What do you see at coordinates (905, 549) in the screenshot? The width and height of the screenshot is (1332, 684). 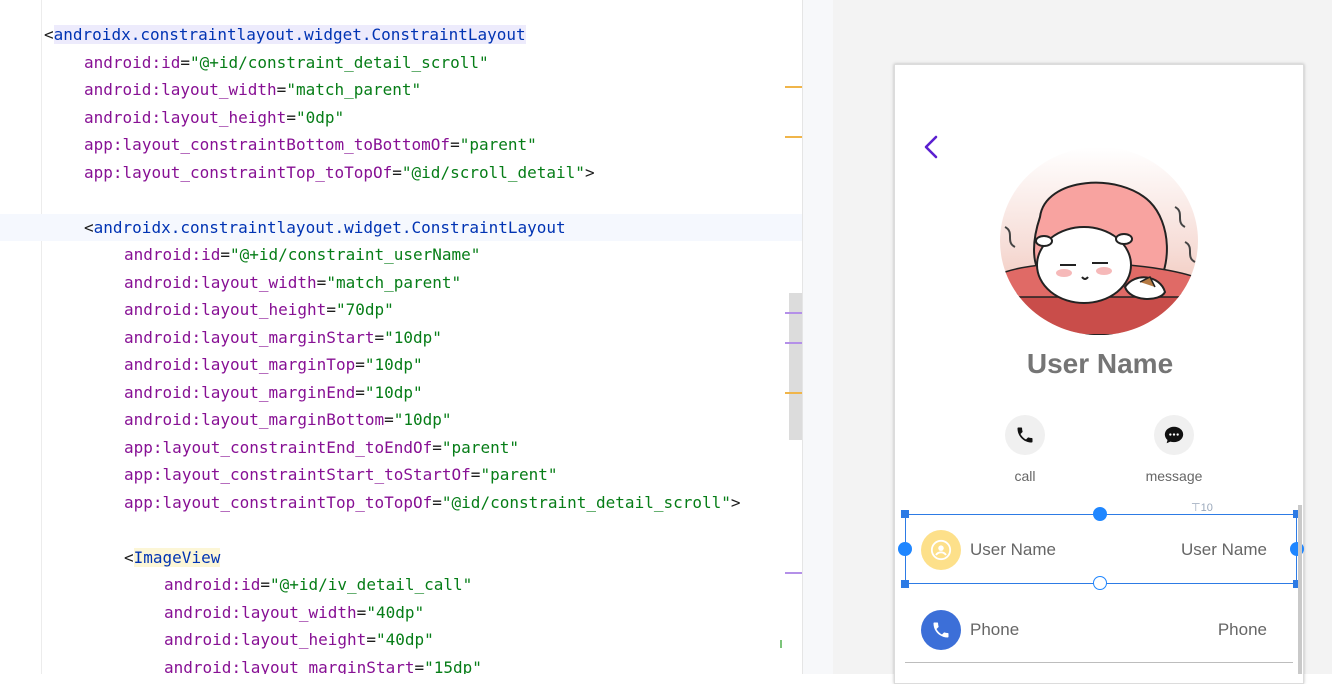 I see `constraint-anchor-left` at bounding box center [905, 549].